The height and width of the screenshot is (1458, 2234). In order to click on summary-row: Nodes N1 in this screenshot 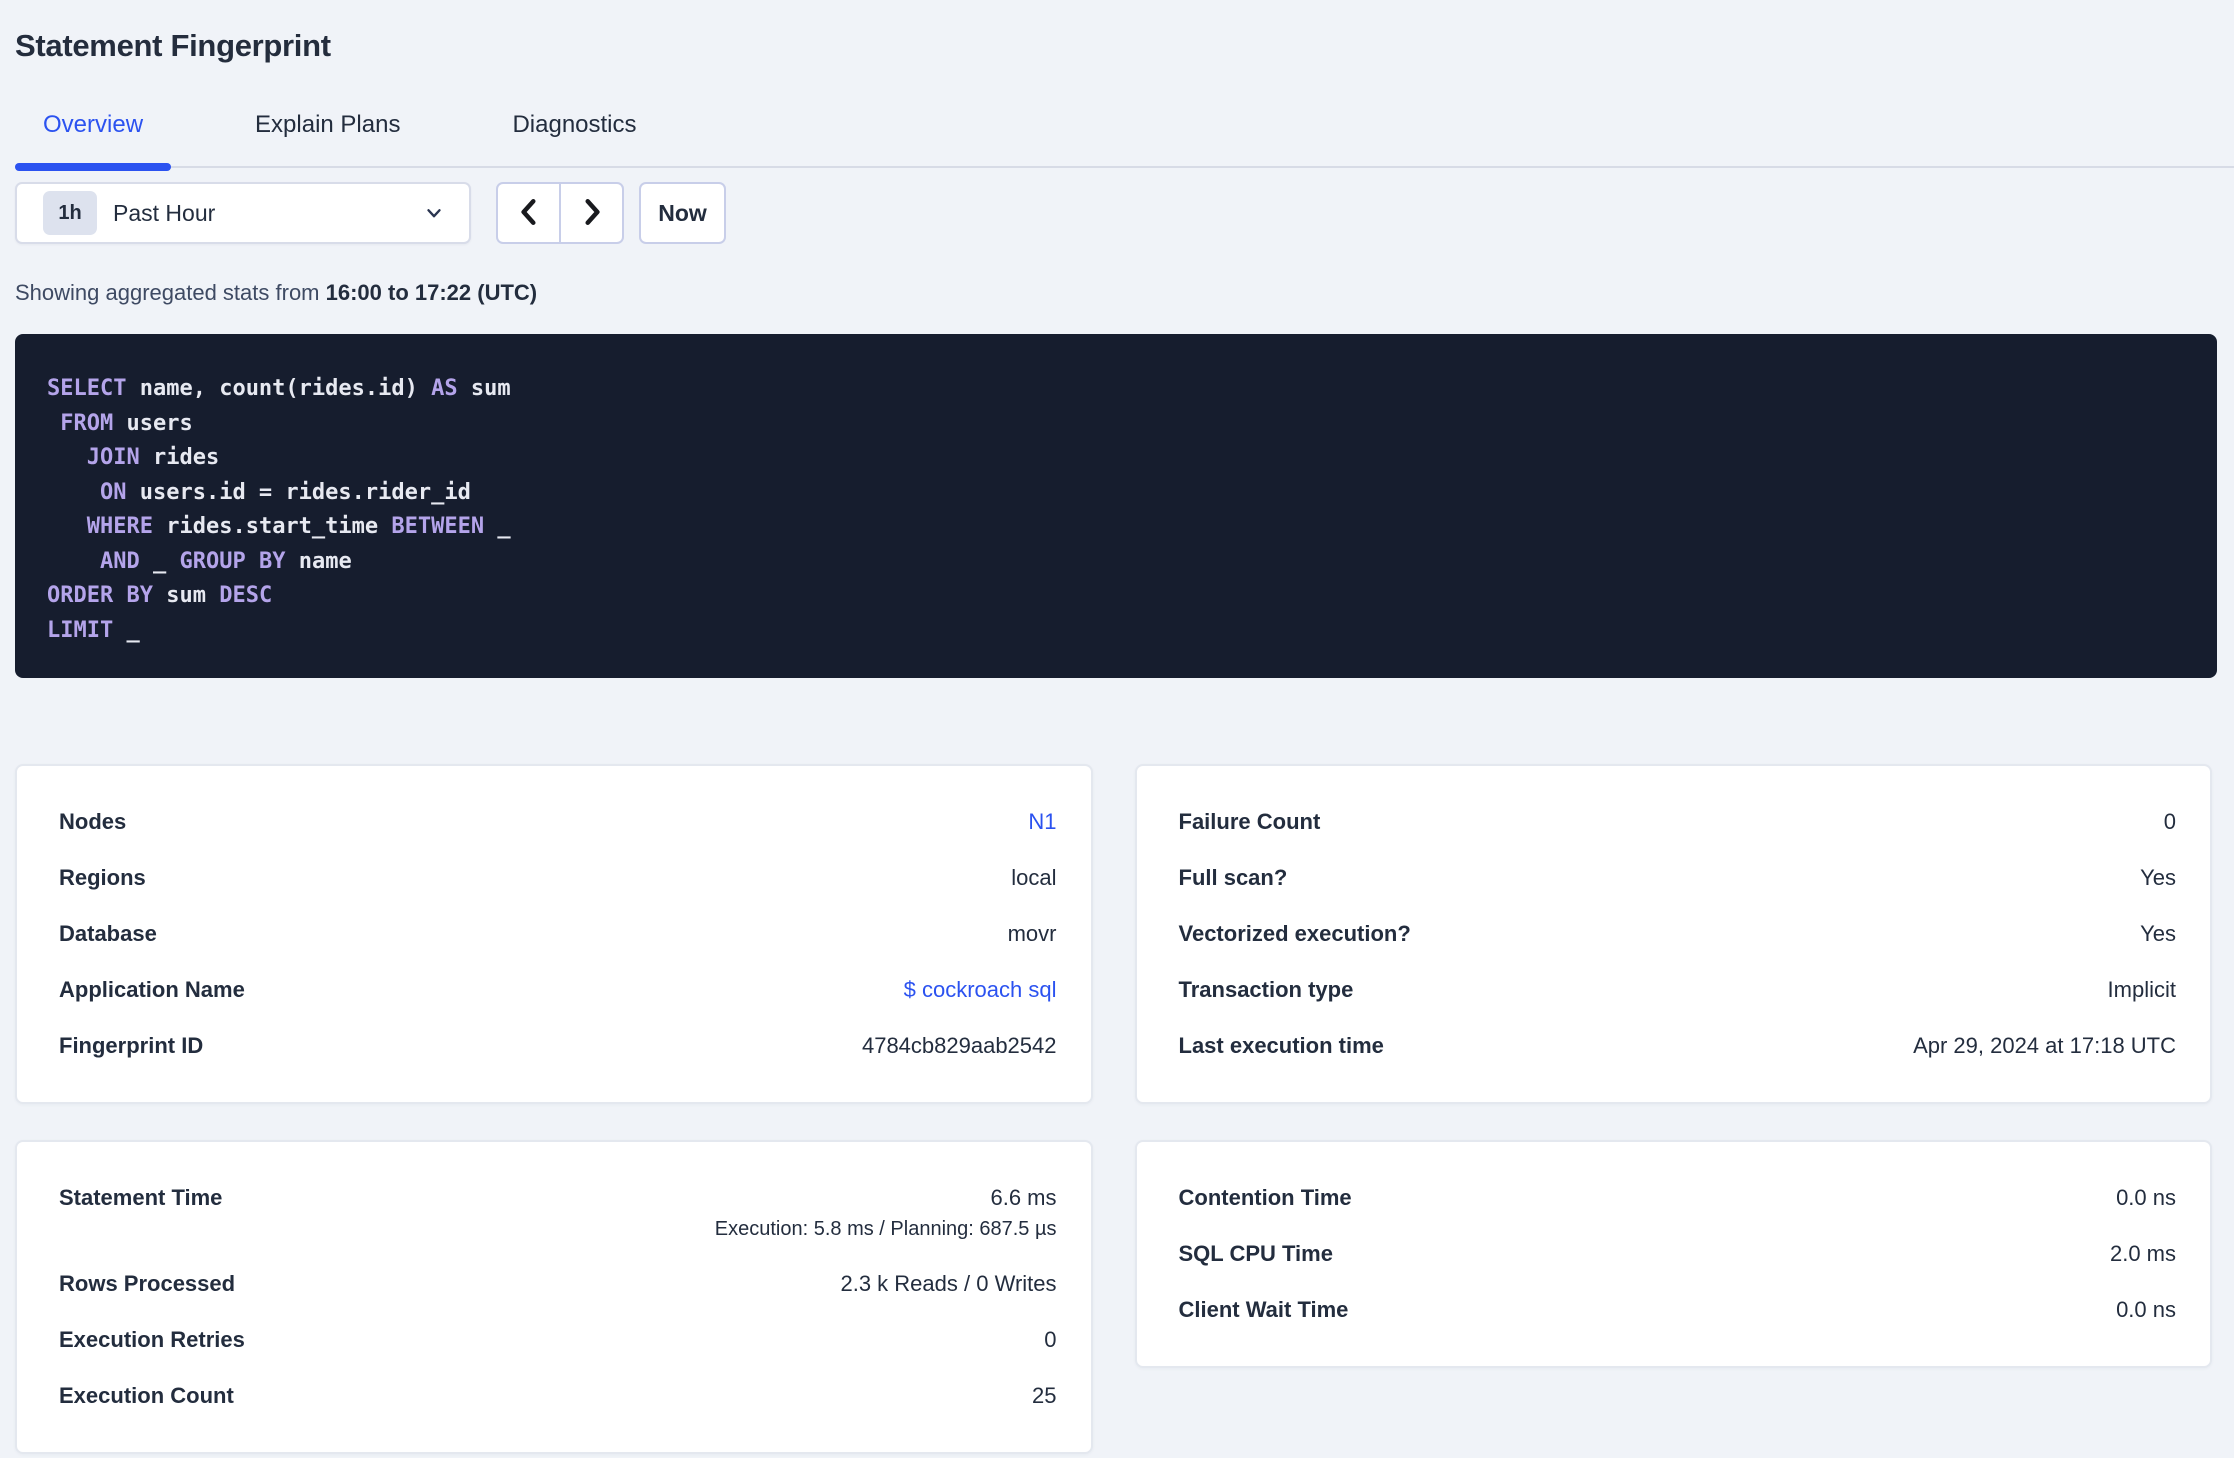, I will do `click(558, 822)`.